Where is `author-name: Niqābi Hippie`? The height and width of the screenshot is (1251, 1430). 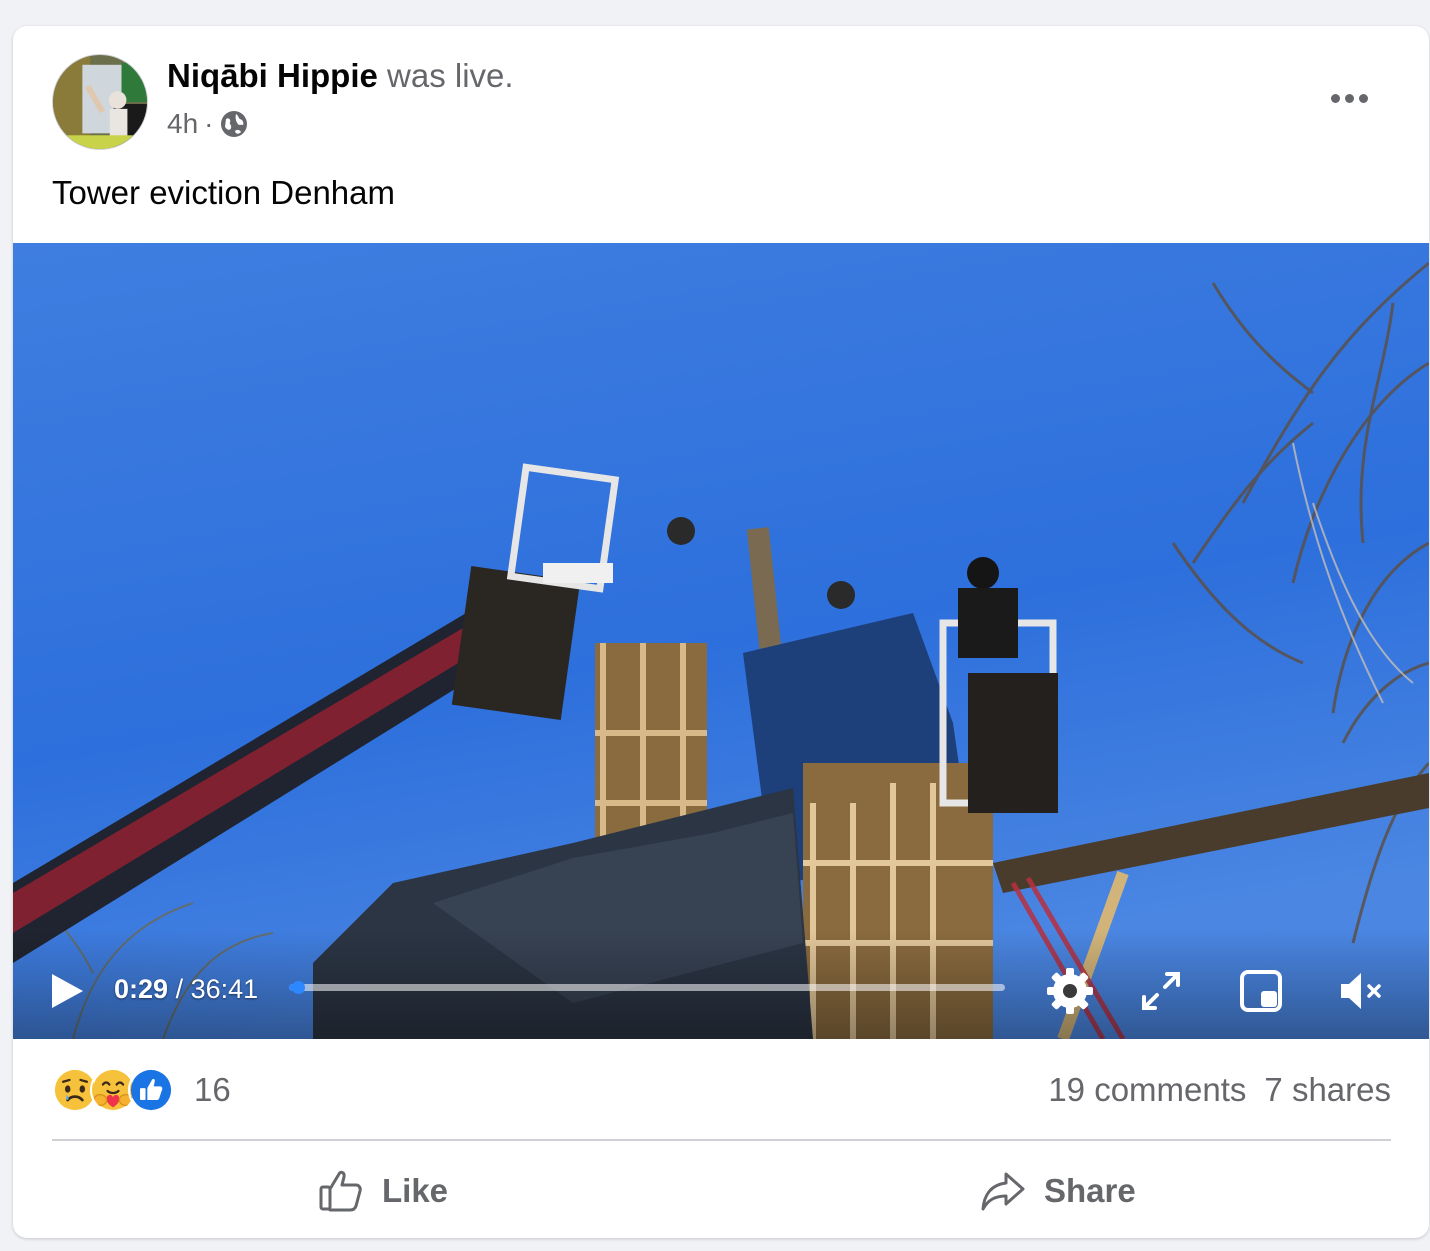
author-name: Niqābi Hippie is located at coordinates (272, 75).